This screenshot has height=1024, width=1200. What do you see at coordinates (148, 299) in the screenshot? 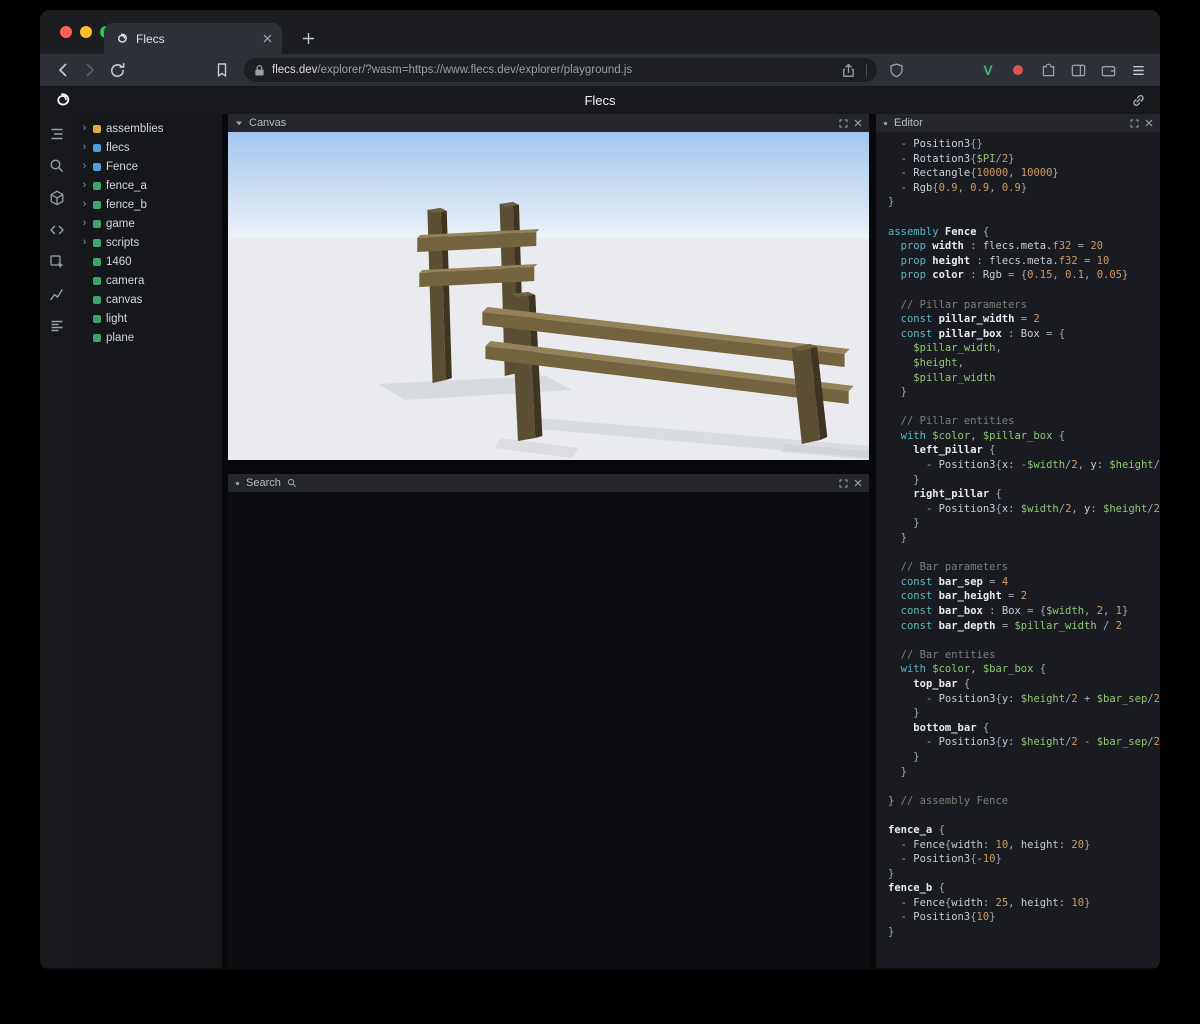
I see `tree-item-canvas: canvas` at bounding box center [148, 299].